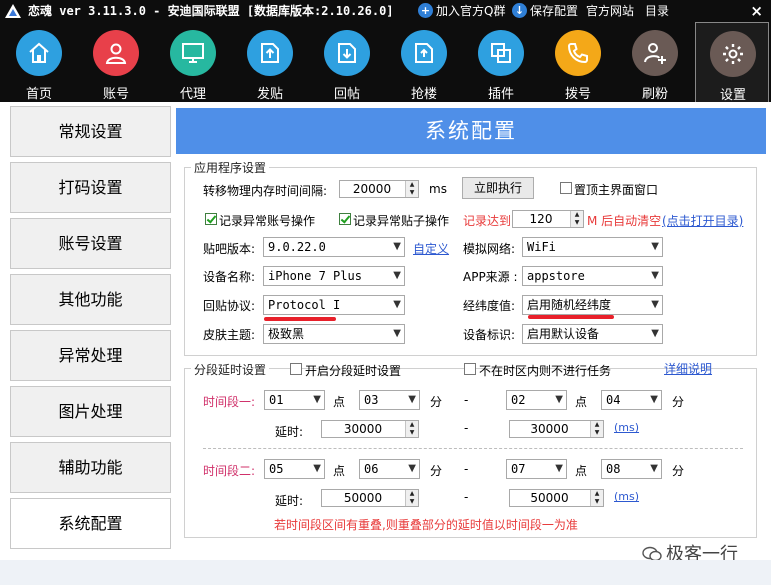  Describe the element at coordinates (592, 334) in the screenshot. I see `device-id-select: 启用默认设备 ▼` at that location.